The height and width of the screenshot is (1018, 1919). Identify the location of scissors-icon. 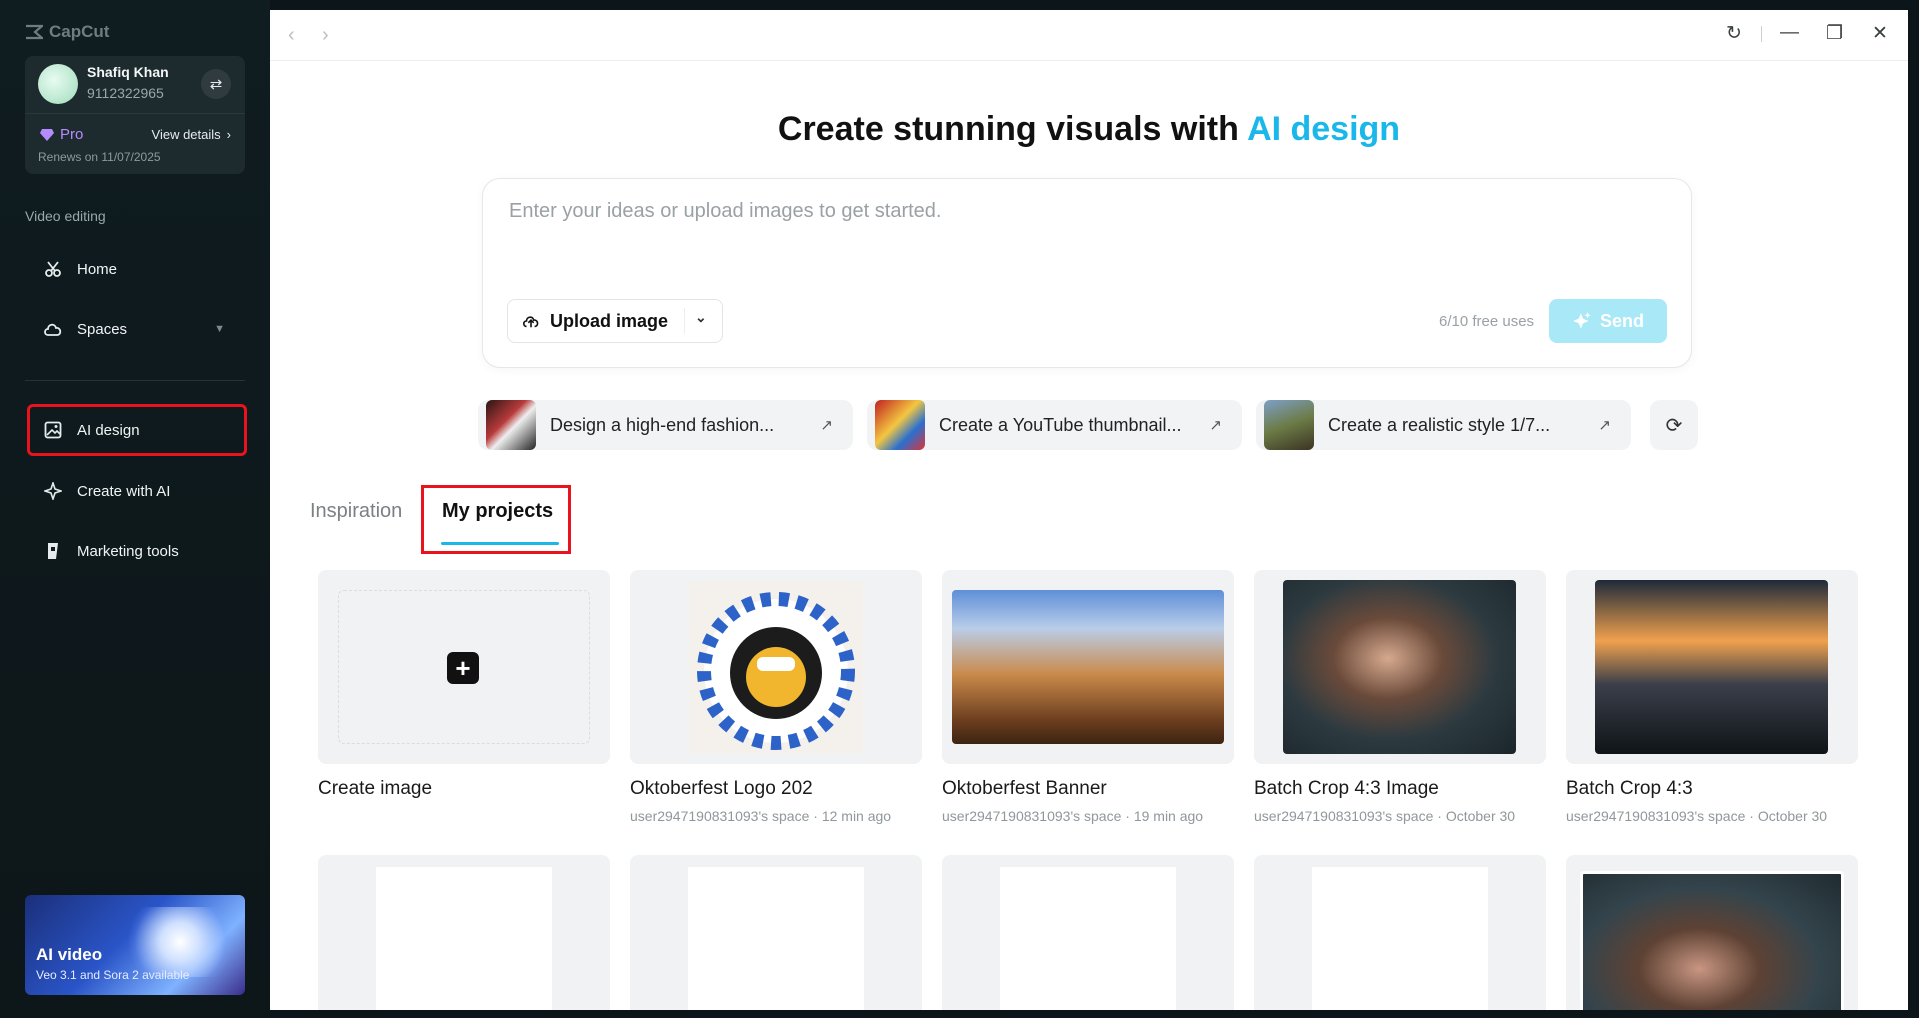
(53, 269).